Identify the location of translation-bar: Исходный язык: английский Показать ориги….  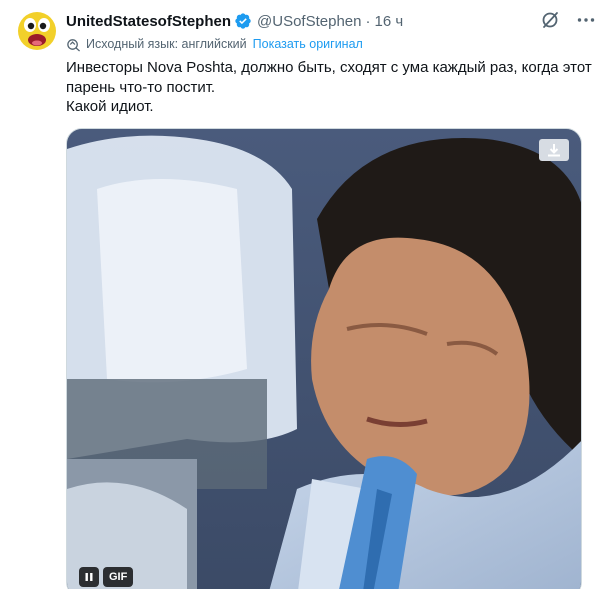
(214, 44).